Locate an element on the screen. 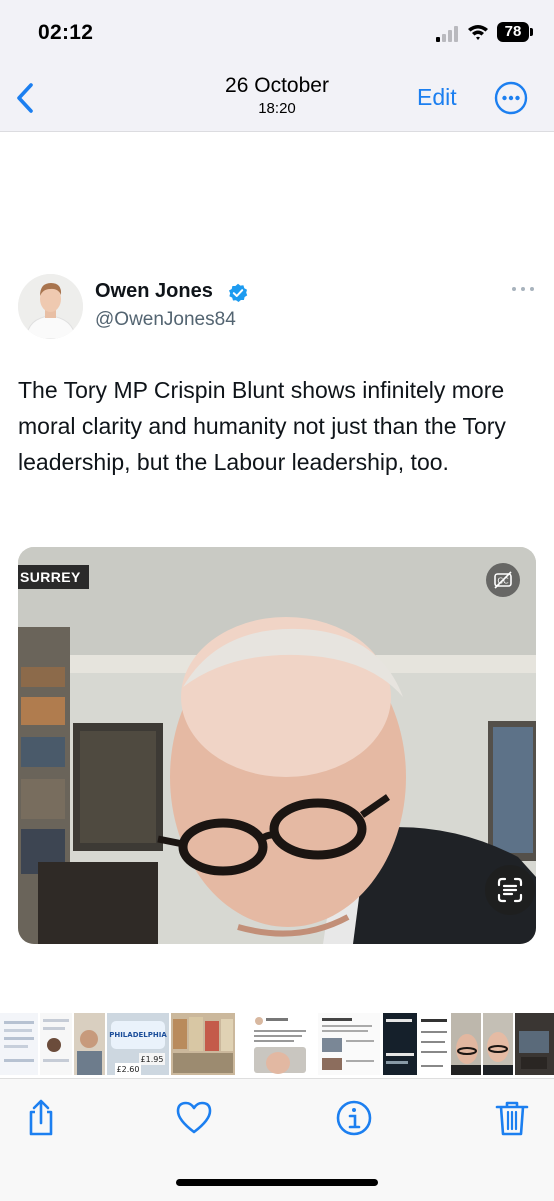 The width and height of the screenshot is (554, 1201). battery-icon: 78 is located at coordinates (513, 32).